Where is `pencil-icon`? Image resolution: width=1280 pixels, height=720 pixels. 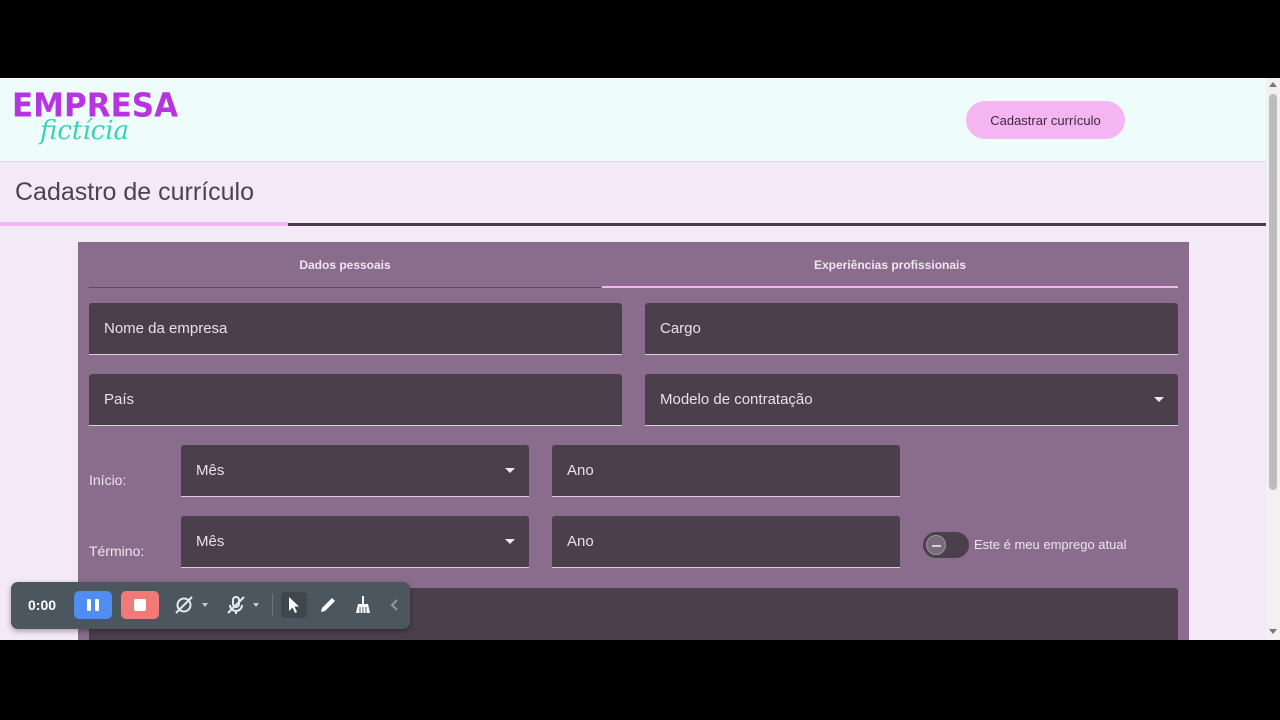 pencil-icon is located at coordinates (328, 605).